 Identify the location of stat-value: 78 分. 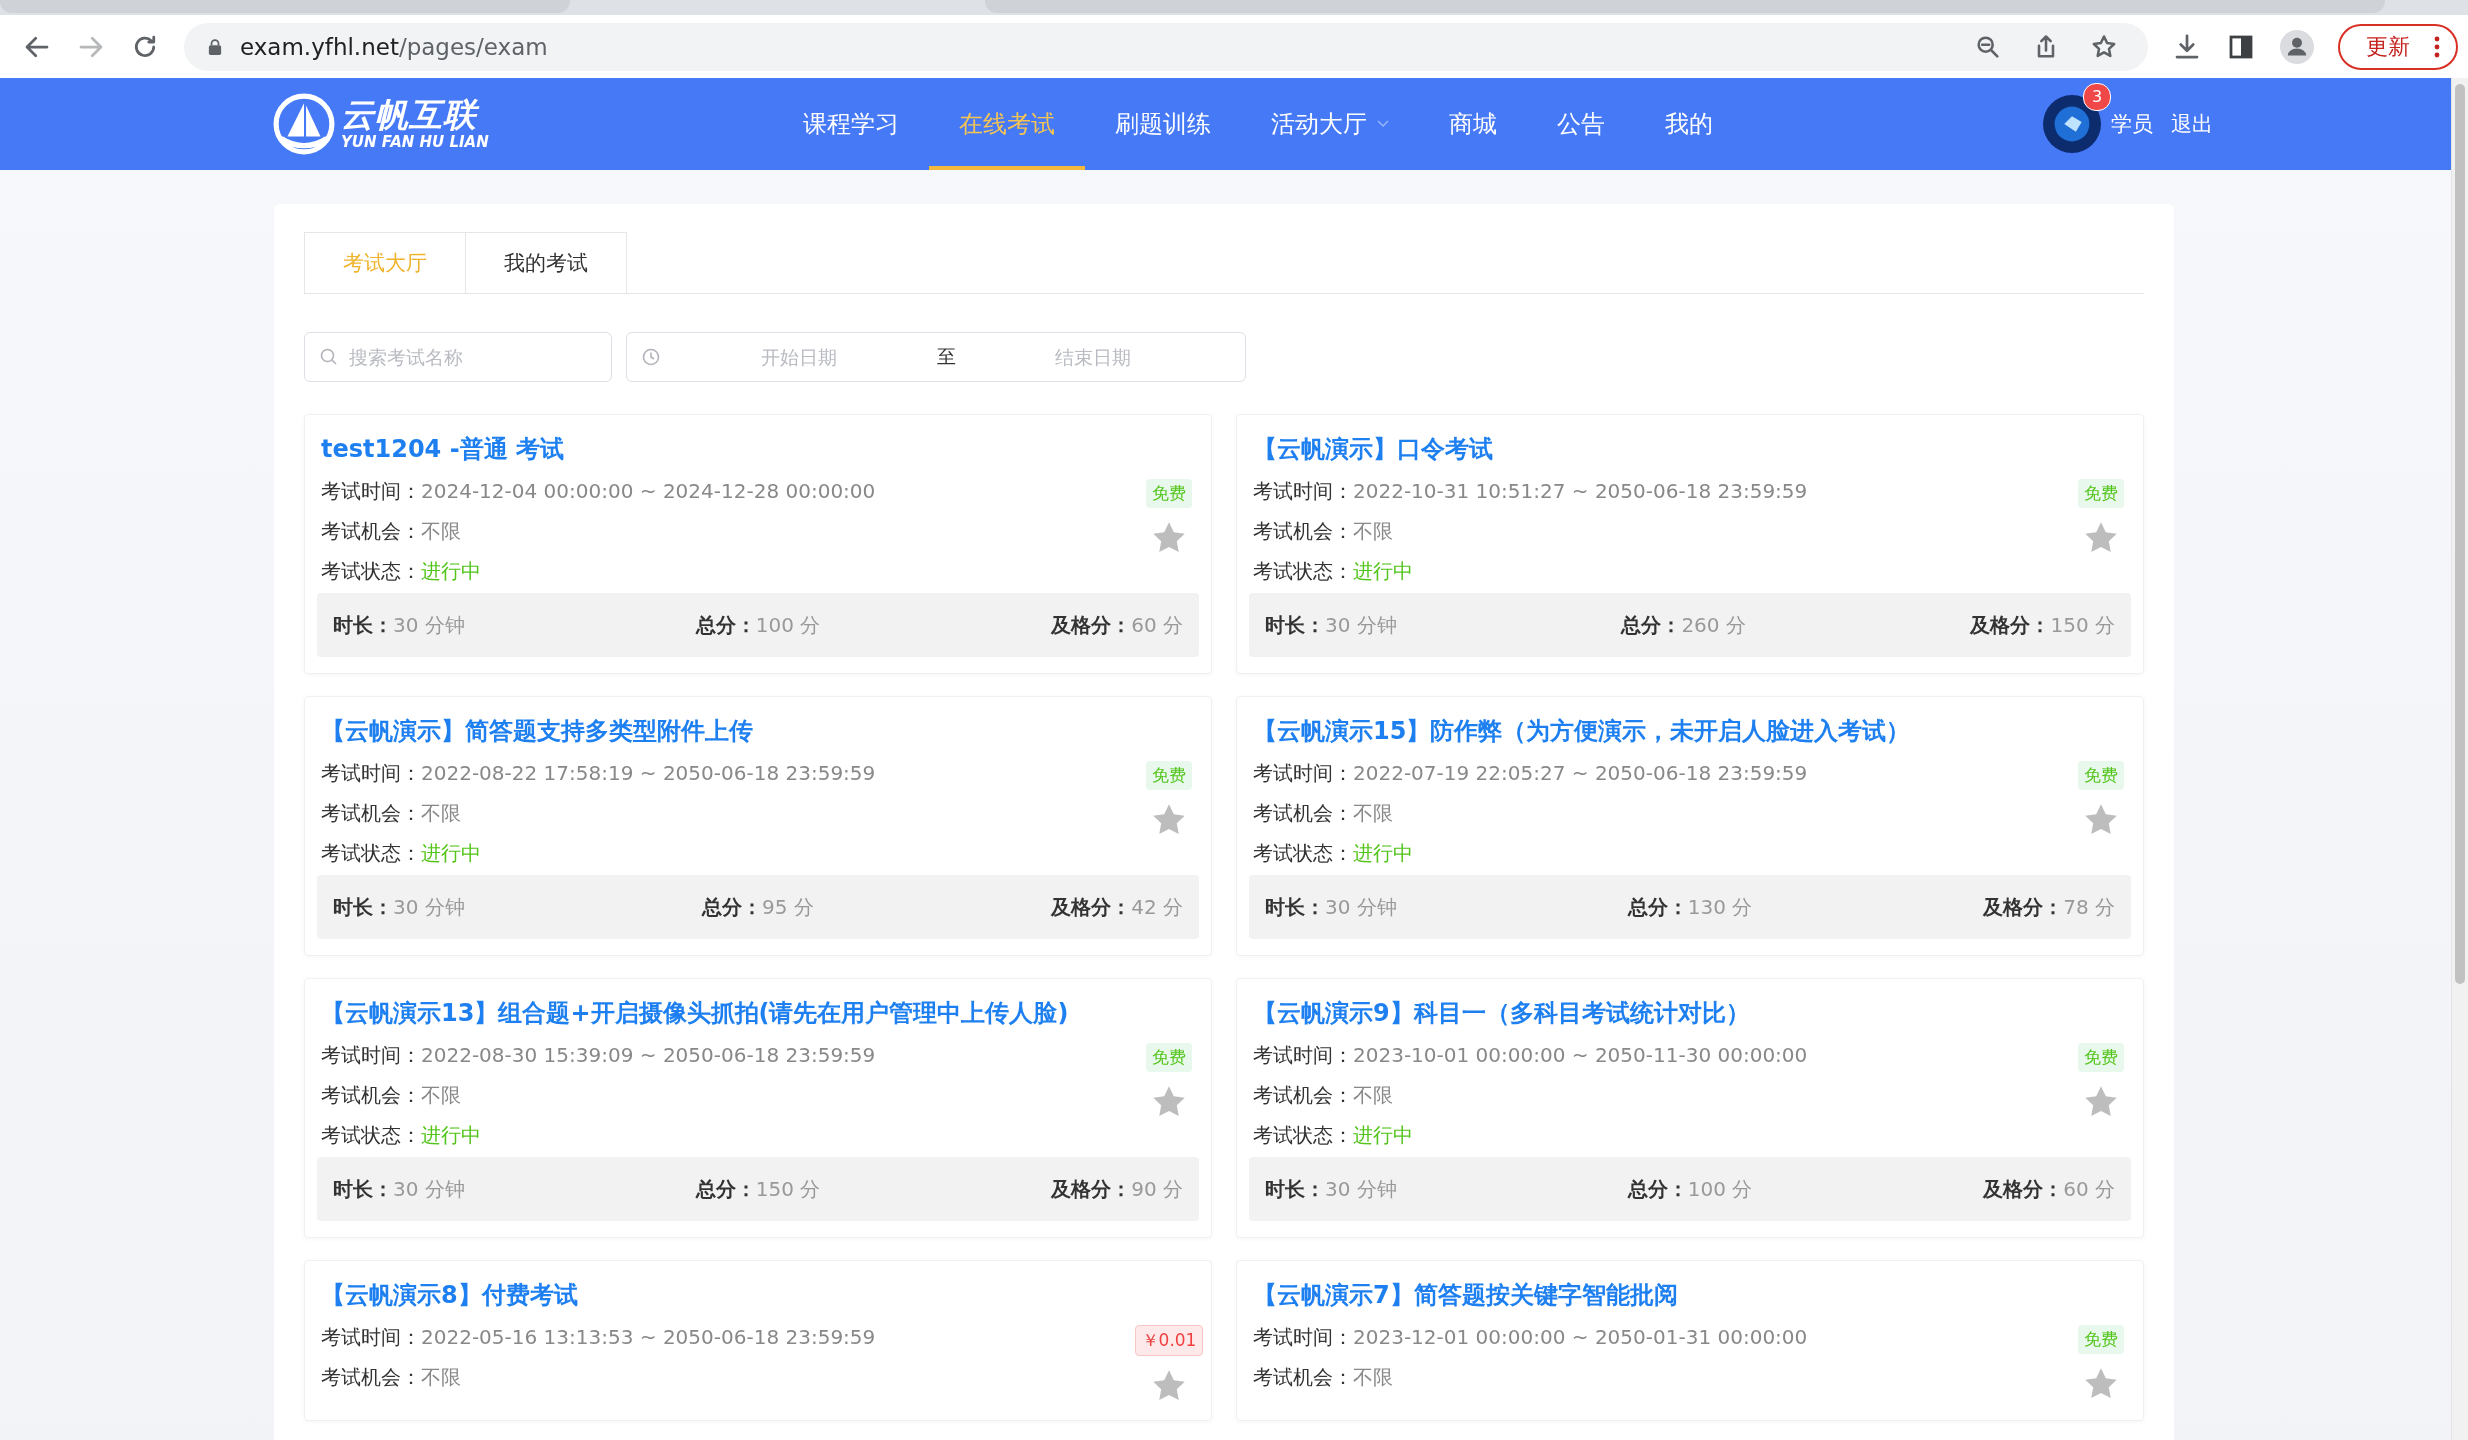
(2089, 906).